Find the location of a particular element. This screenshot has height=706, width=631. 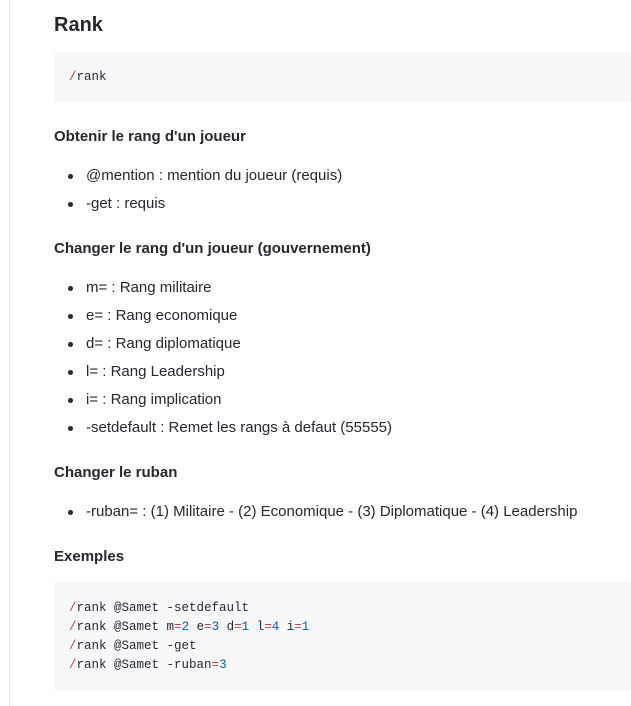

code-line: /rank is located at coordinates (350, 77).